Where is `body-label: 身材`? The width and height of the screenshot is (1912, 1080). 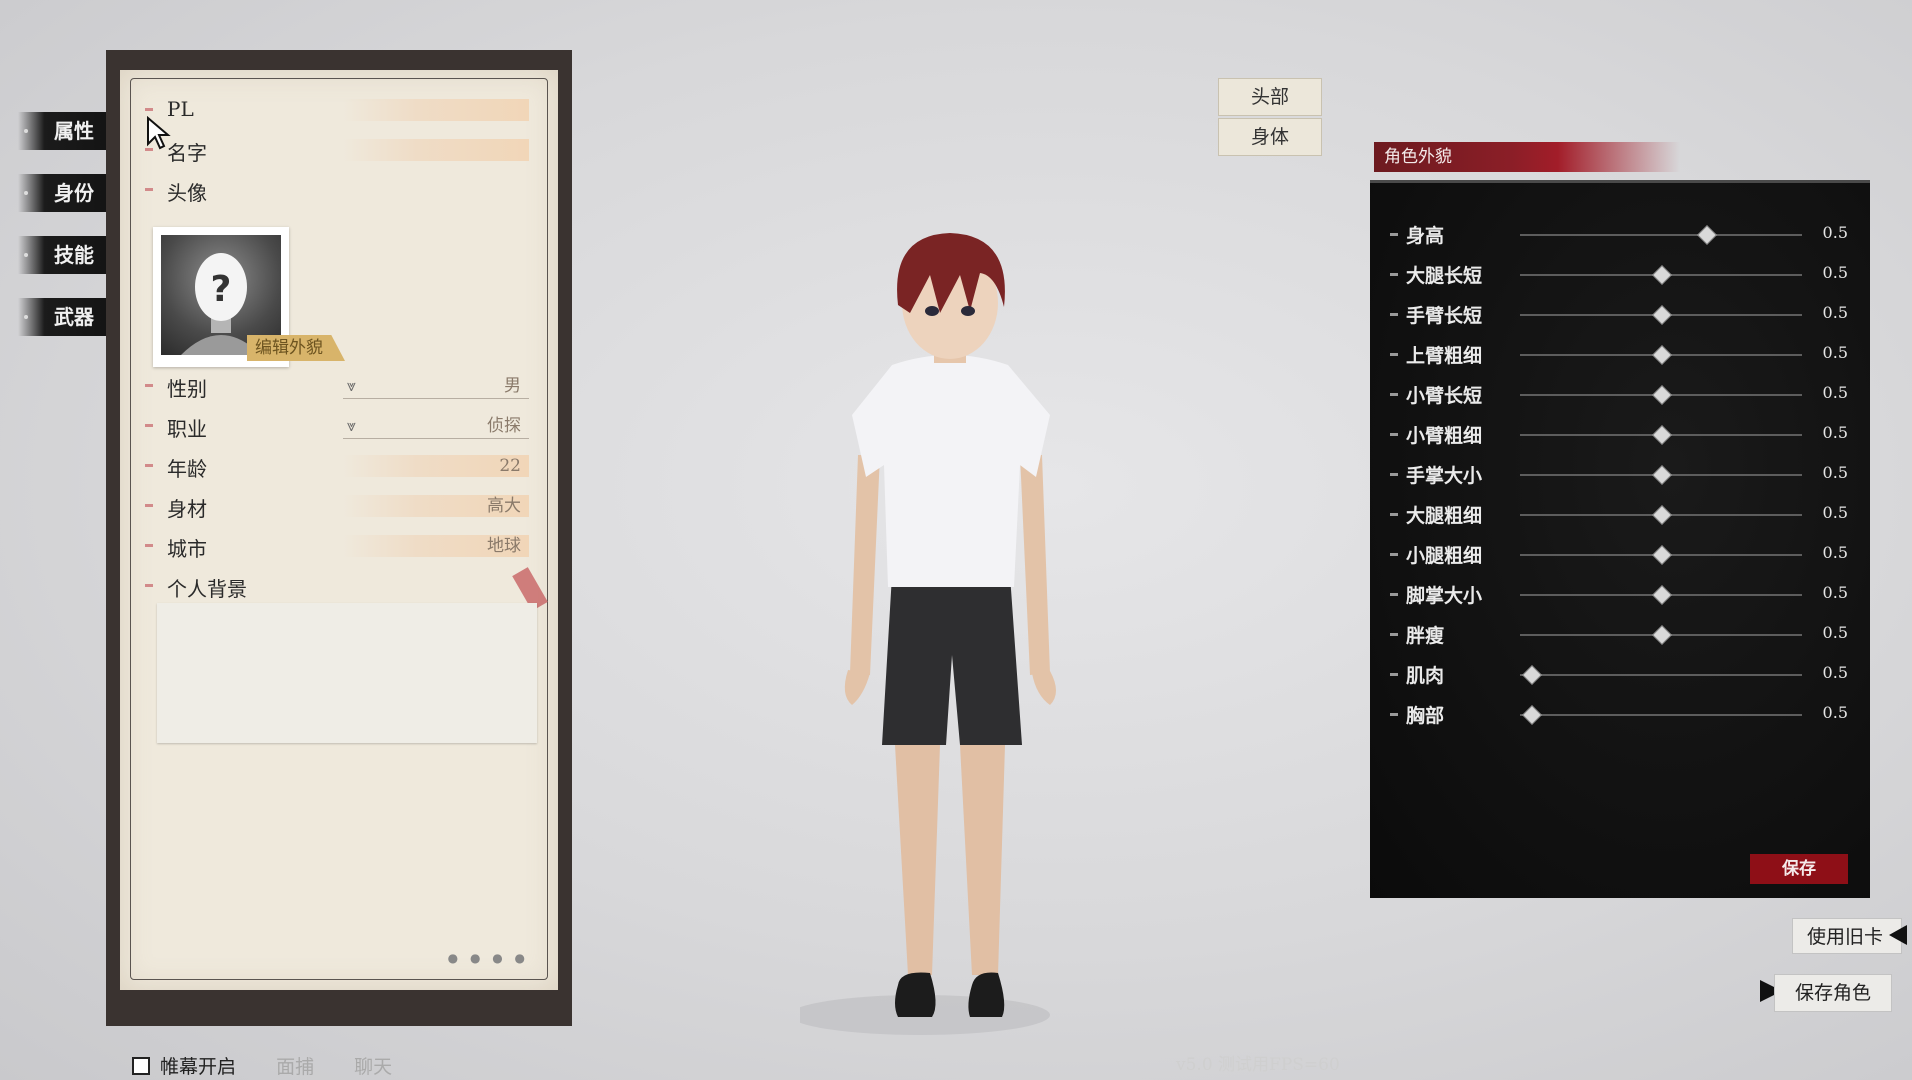 body-label: 身材 is located at coordinates (187, 509).